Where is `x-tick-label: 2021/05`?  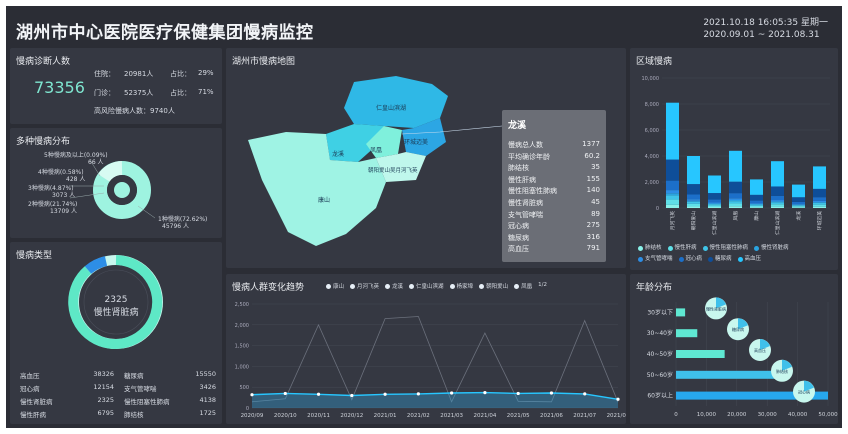 x-tick-label: 2021/05 is located at coordinates (518, 416).